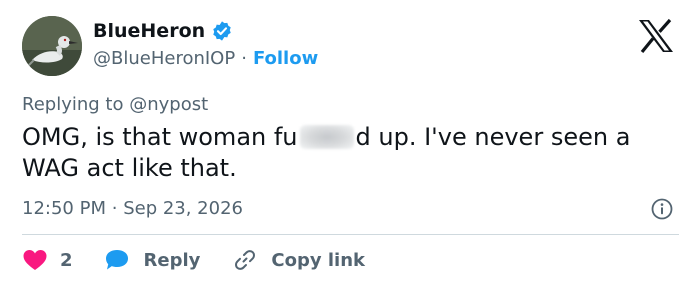 This screenshot has height=287, width=700. Describe the element at coordinates (160, 137) in the screenshot. I see `tweet-text-before: OMG, is that woman fu` at that location.